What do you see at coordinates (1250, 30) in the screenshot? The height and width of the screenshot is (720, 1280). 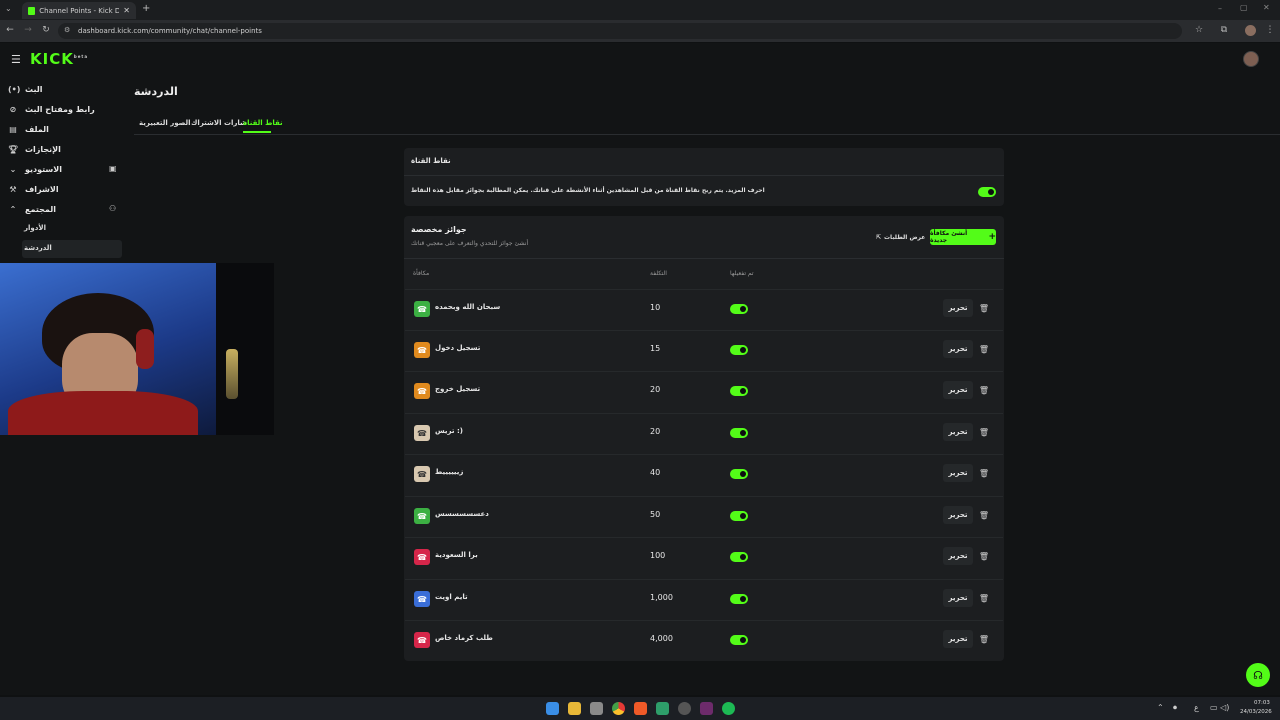 I see `profile-avatar` at bounding box center [1250, 30].